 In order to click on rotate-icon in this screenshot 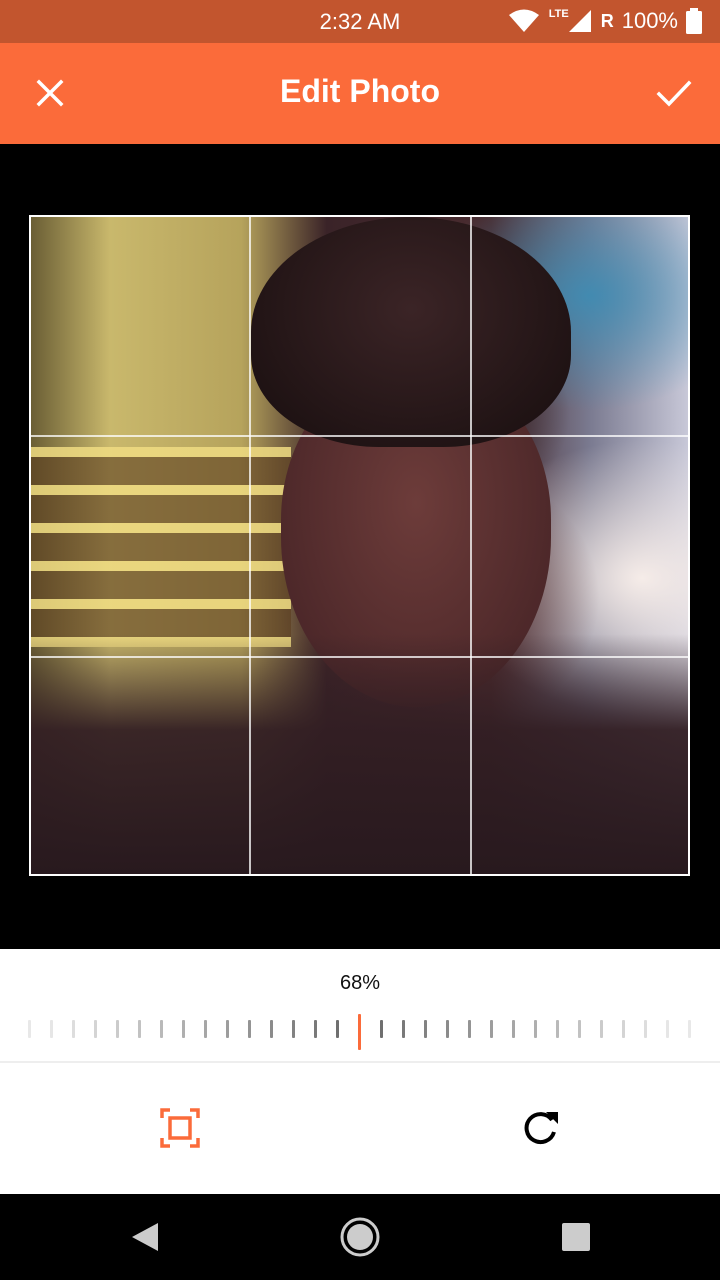, I will do `click(541, 1128)`.